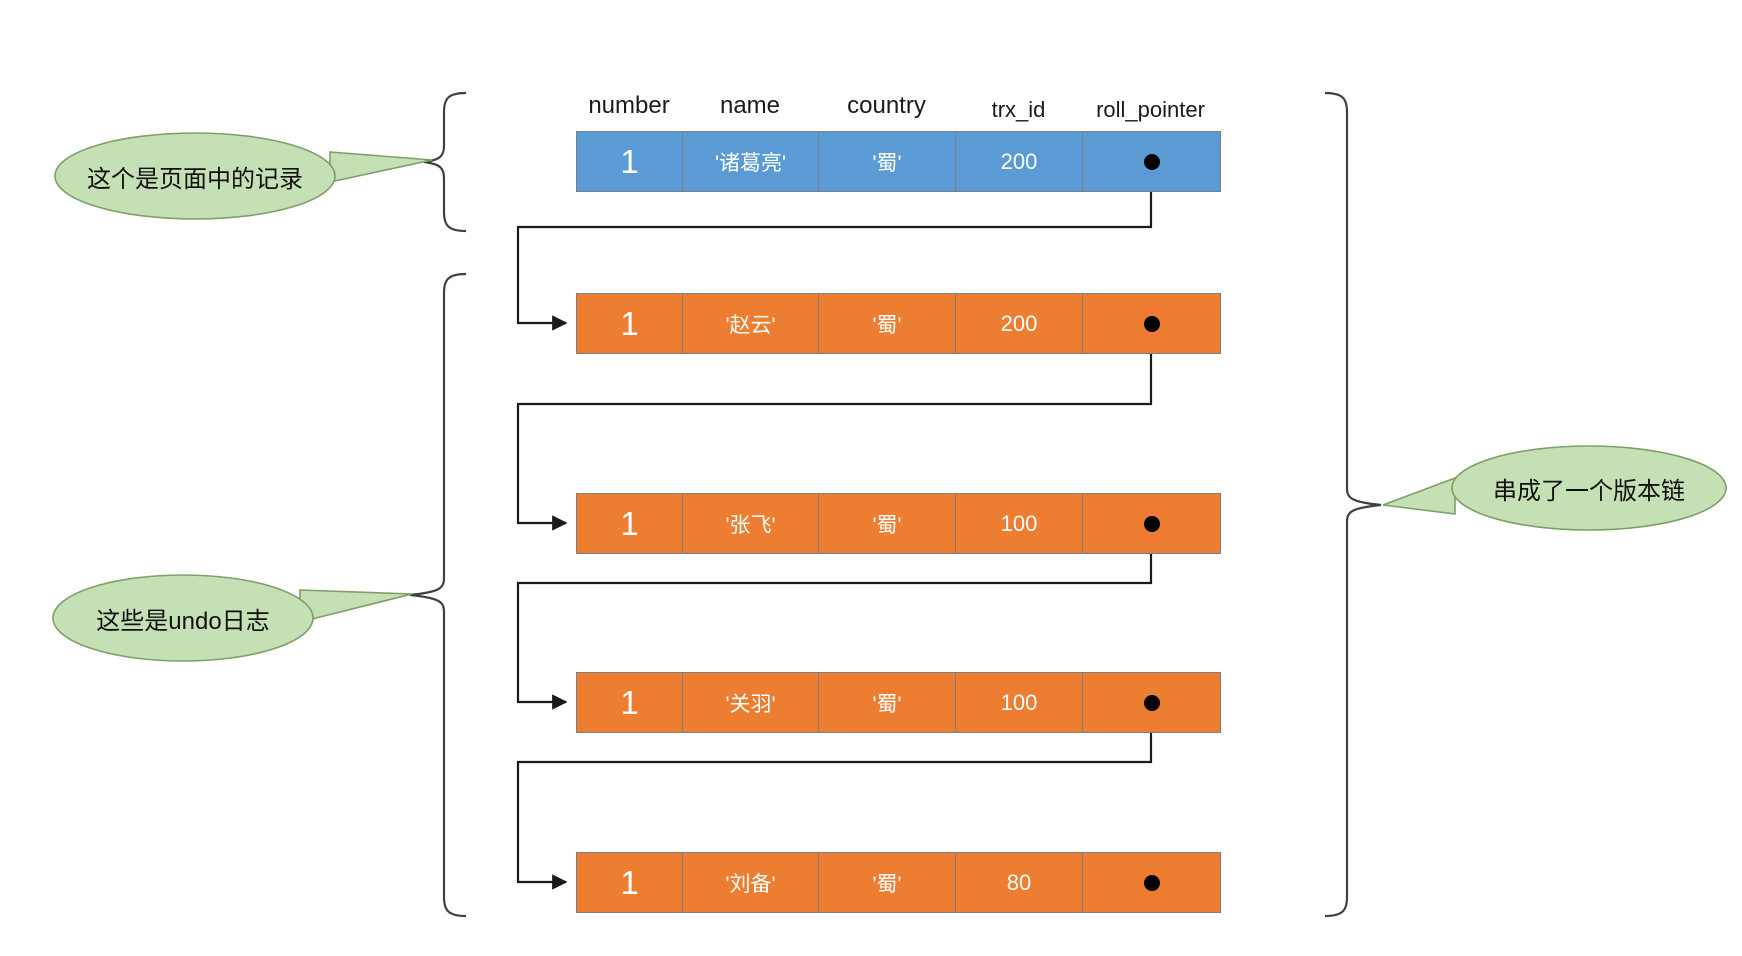 This screenshot has height=956, width=1742. I want to click on callout-chain-note: 串成了一个版本链, so click(1589, 488).